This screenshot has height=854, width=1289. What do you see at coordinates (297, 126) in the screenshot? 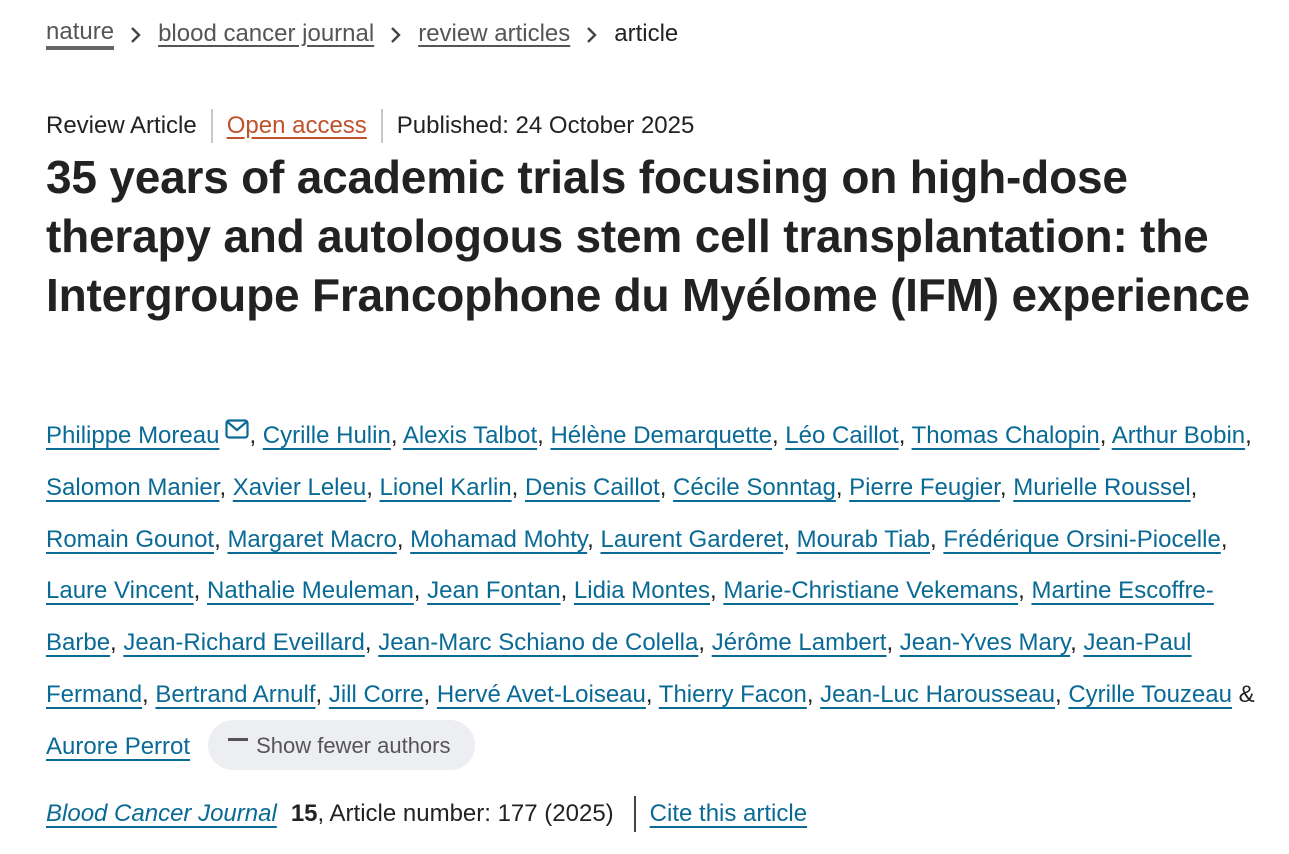
I see `open-access-link: Open access` at bounding box center [297, 126].